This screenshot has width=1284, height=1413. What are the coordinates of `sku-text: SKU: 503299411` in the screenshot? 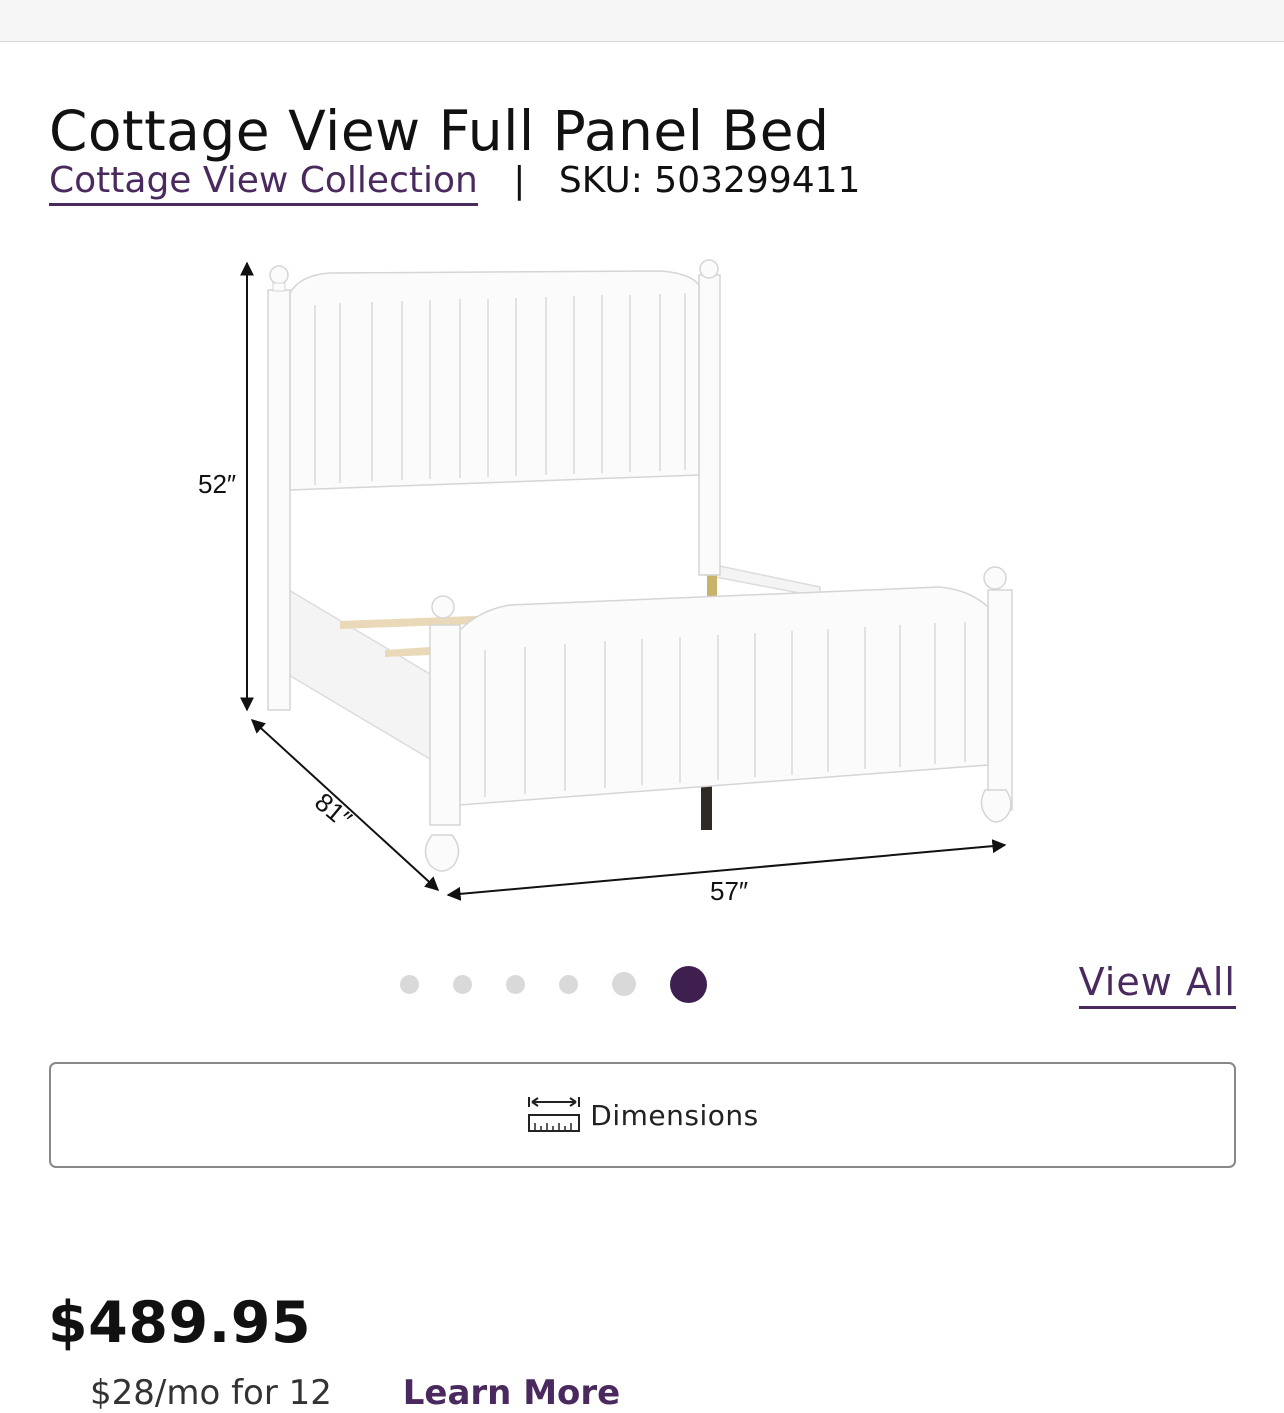 It's located at (709, 180).